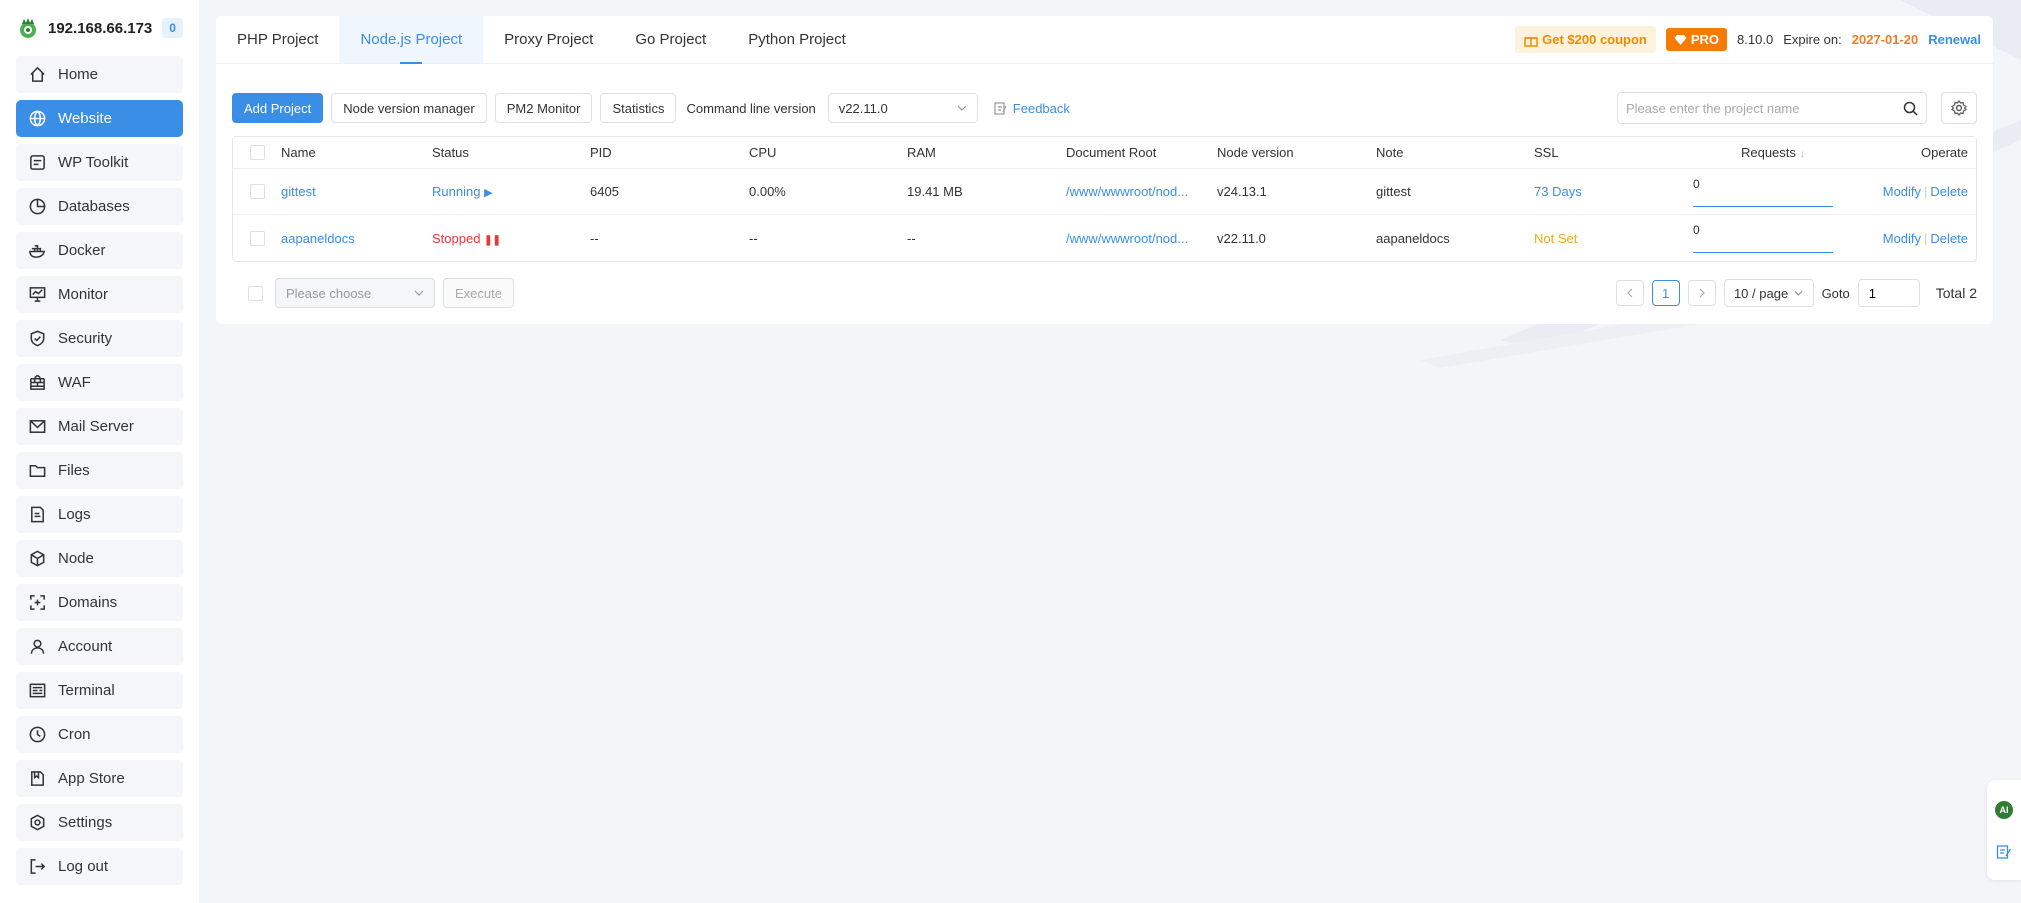  Describe the element at coordinates (911, 238) in the screenshot. I see `ram-value: --` at that location.